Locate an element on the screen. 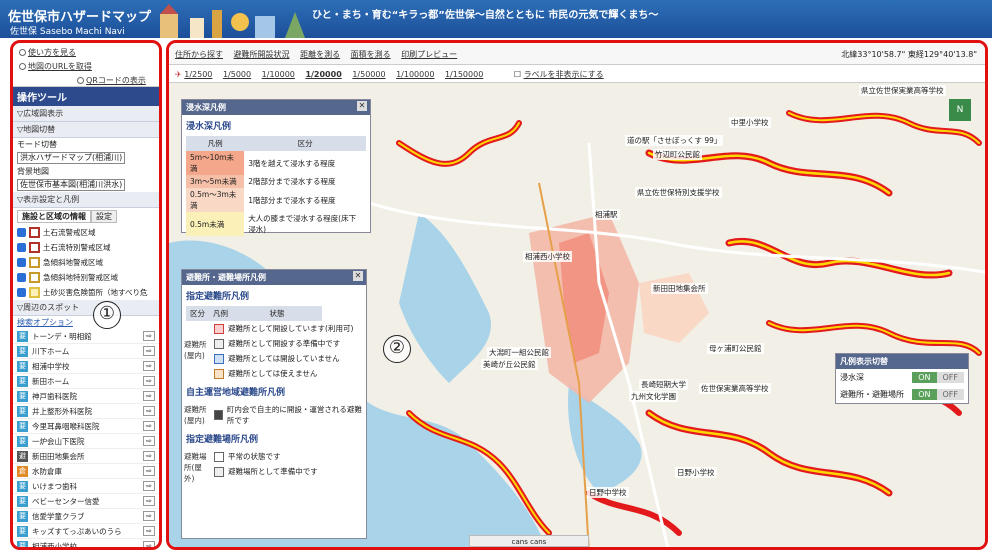 The image size is (992, 555). list-item: 要相浦中学校 ⇨ is located at coordinates (86, 366).